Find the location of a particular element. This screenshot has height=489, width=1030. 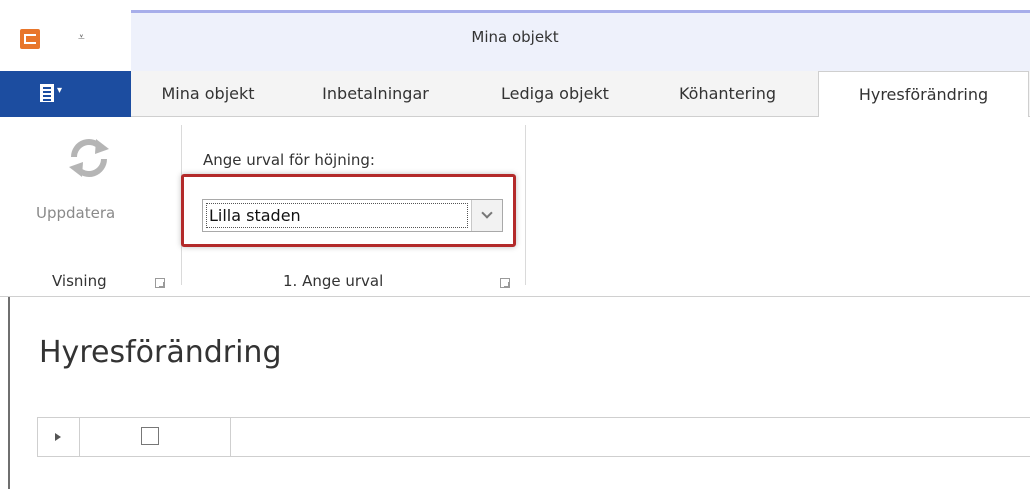

title-bar: ⩡ Mina objekt is located at coordinates (515, 35).